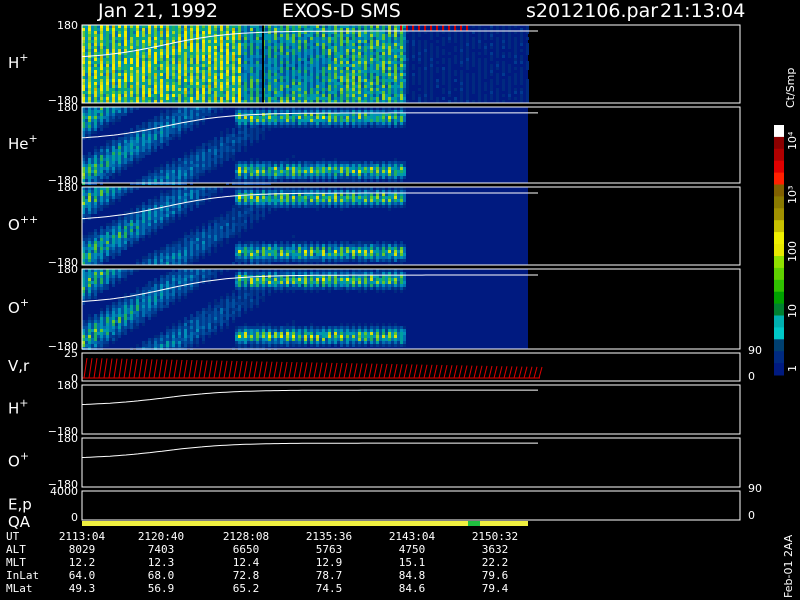  I want to click on colorbar: Ct/Smp 10⁴ 10³ 100 10 1, so click(786, 222).